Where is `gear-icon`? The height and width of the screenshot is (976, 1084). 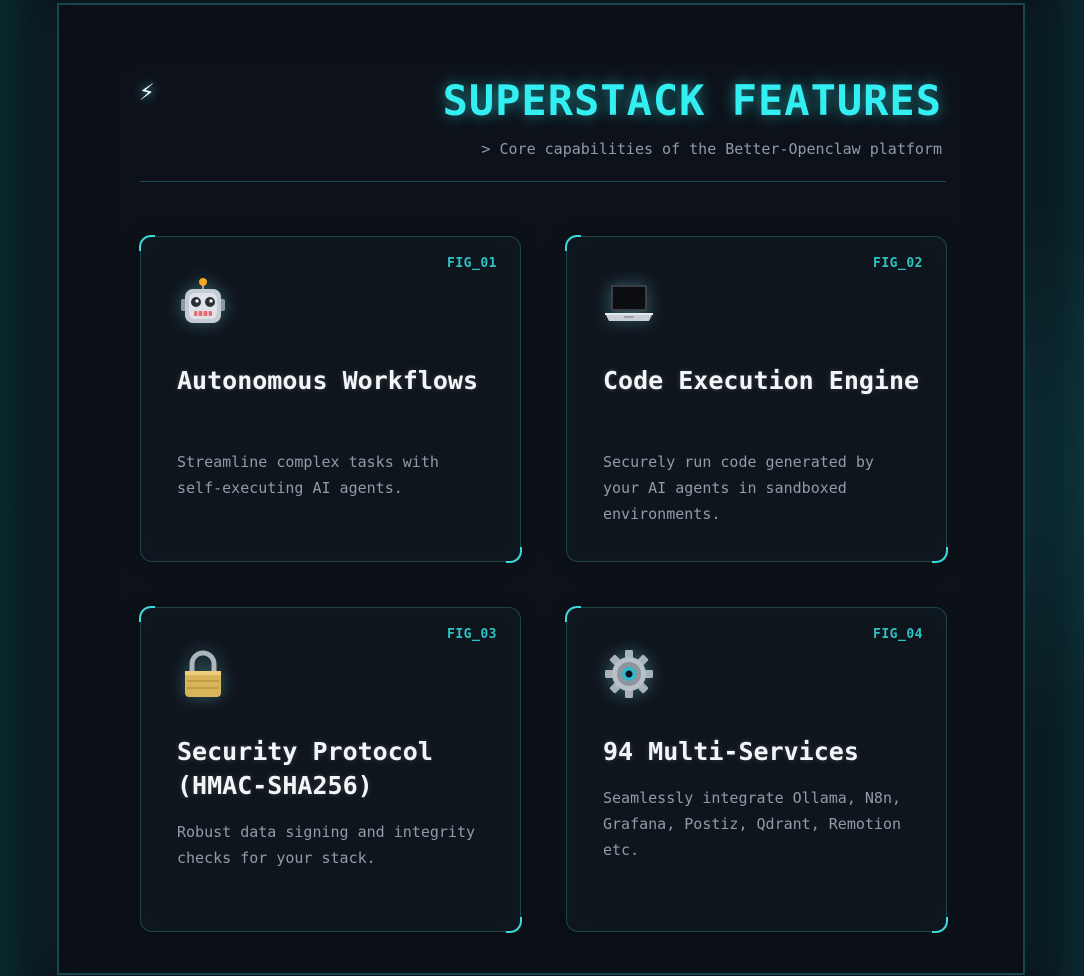 gear-icon is located at coordinates (629, 674).